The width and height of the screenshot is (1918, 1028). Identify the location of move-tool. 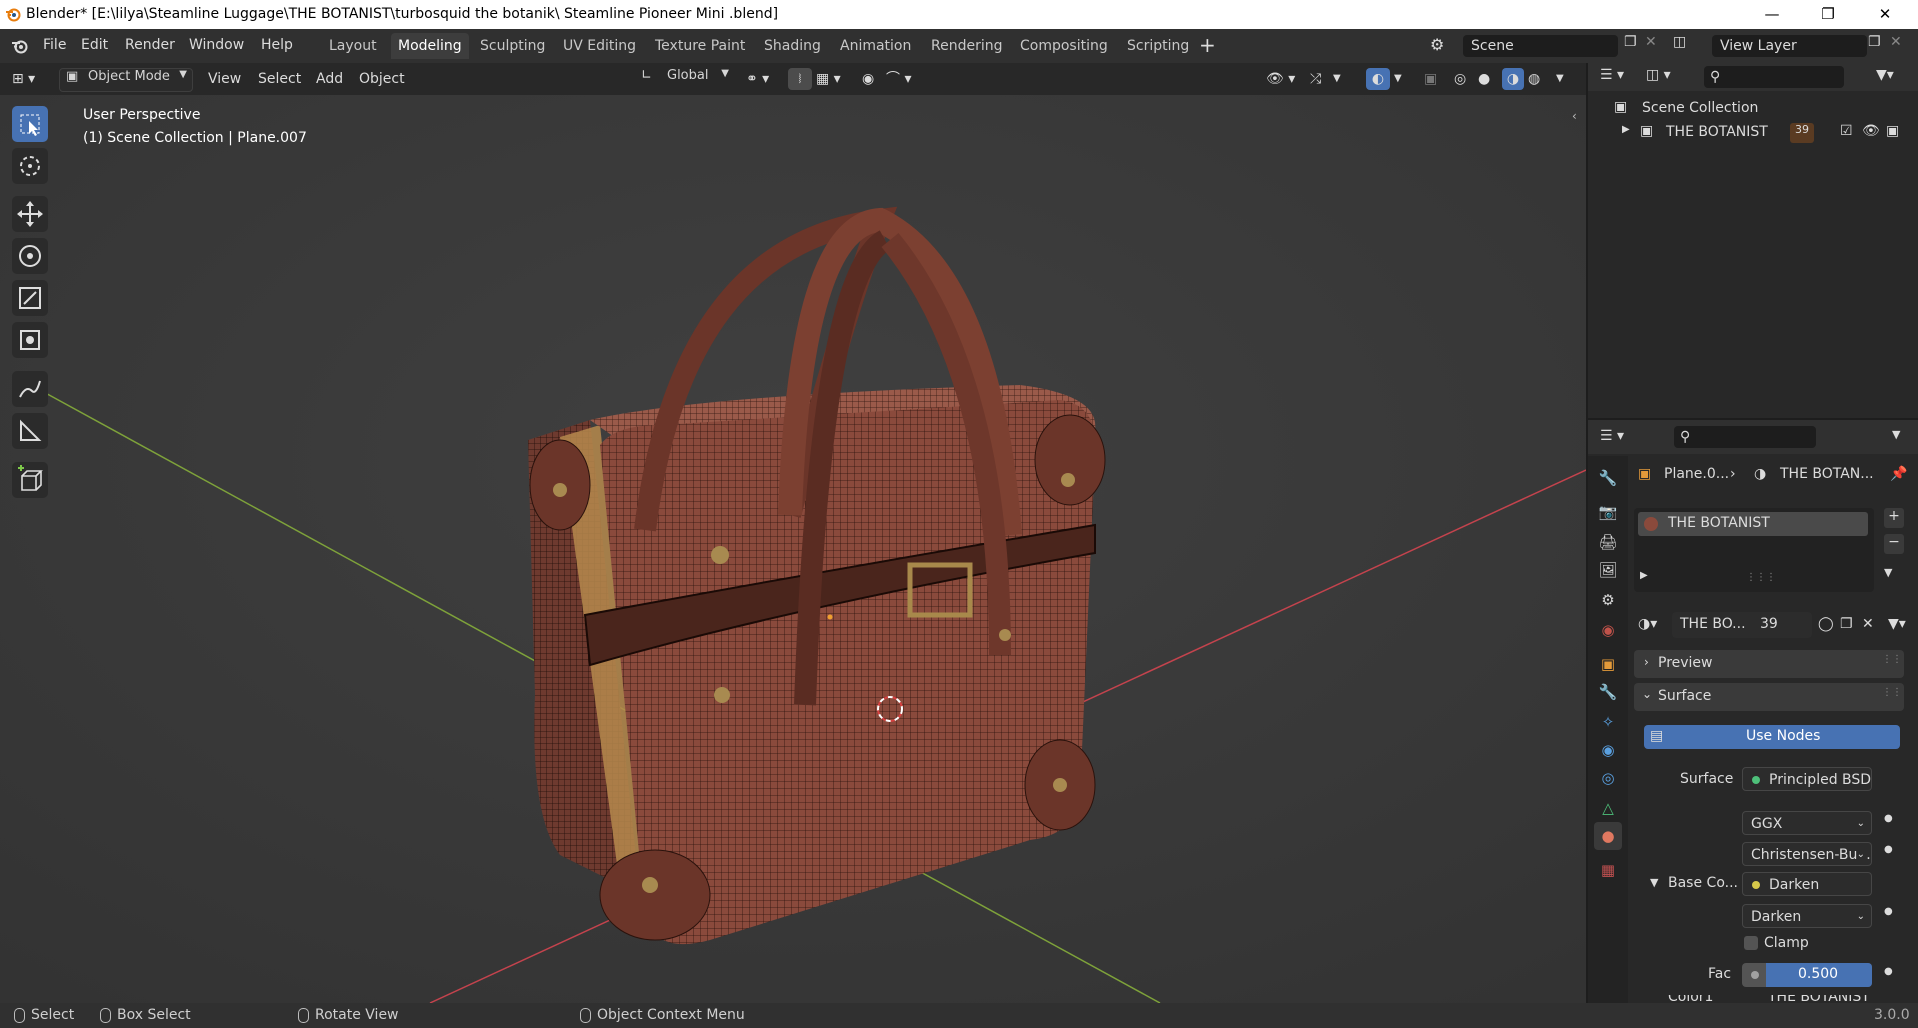
(30, 214).